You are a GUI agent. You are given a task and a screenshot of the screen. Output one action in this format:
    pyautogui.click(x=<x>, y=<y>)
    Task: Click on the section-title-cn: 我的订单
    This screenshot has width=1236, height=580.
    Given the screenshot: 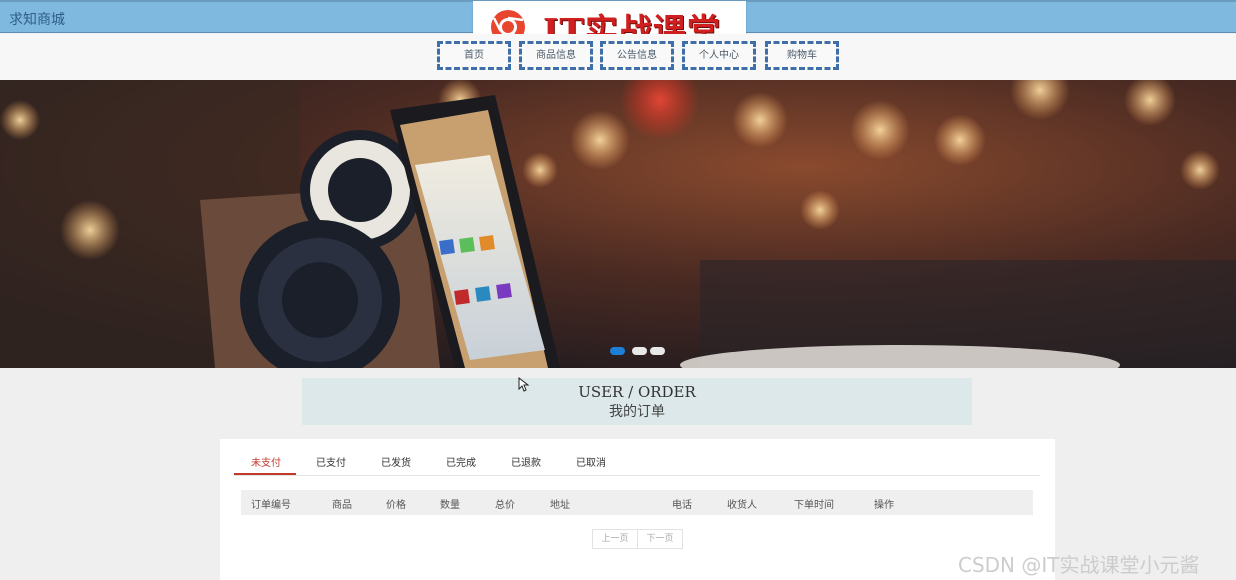 What is the action you would take?
    pyautogui.click(x=637, y=412)
    